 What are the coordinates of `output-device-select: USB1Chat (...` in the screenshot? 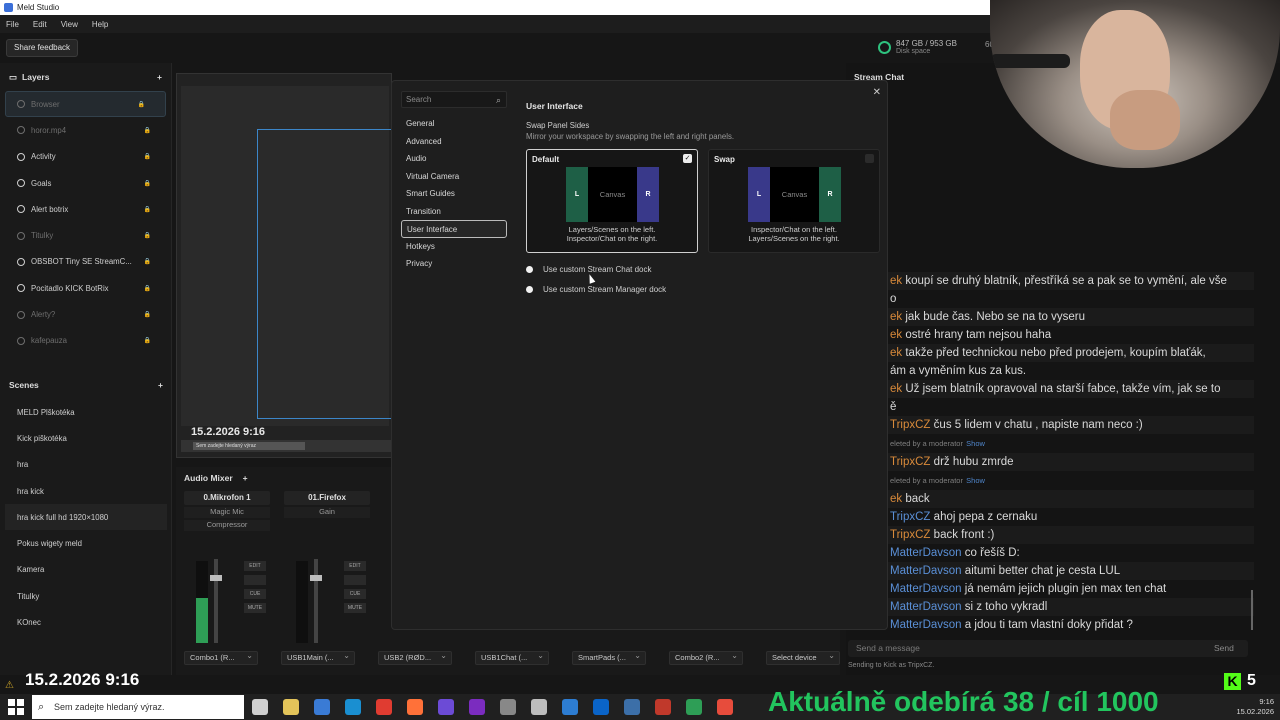 It's located at (512, 657).